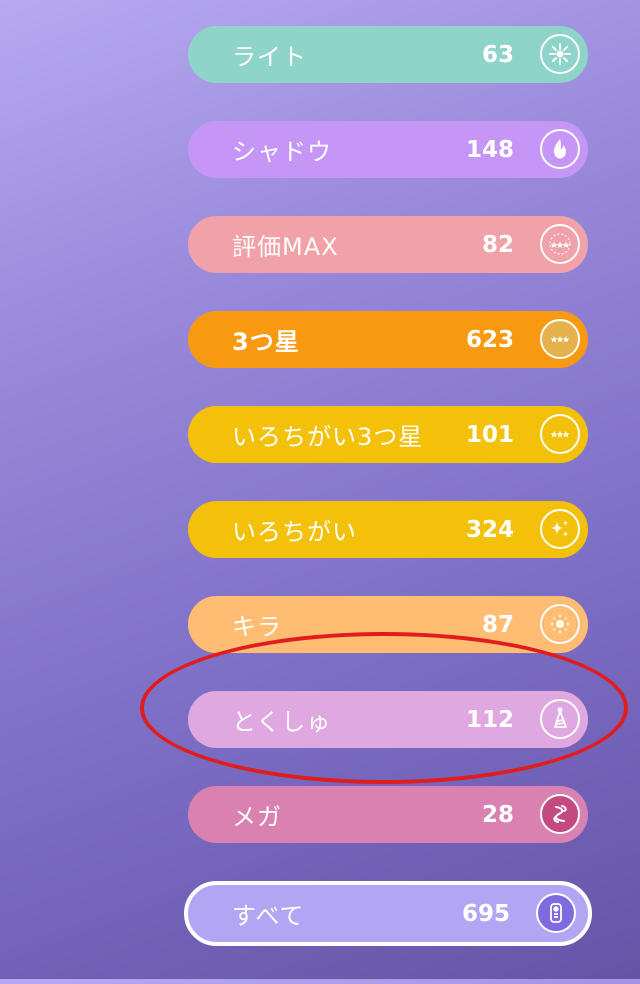  What do you see at coordinates (388, 719) in the screenshot?
I see `filter-special: とくしゅ 112` at bounding box center [388, 719].